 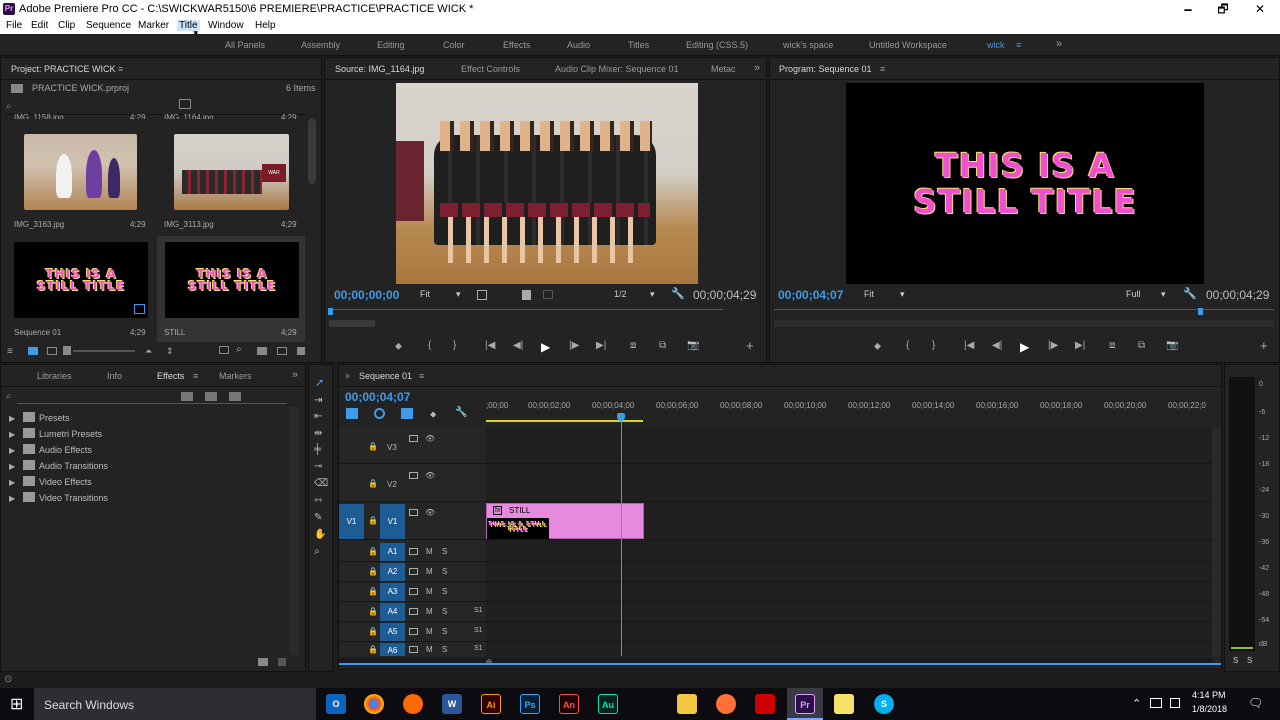 What do you see at coordinates (996, 45) in the screenshot?
I see `workspace-wick: wick` at bounding box center [996, 45].